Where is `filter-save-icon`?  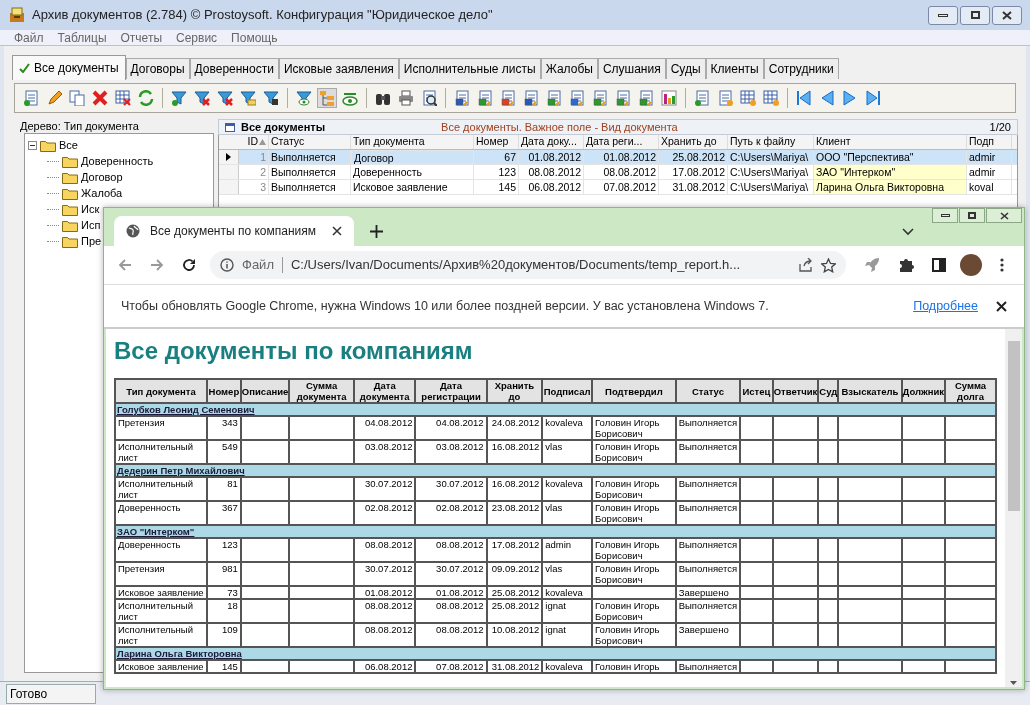 filter-save-icon is located at coordinates (271, 98).